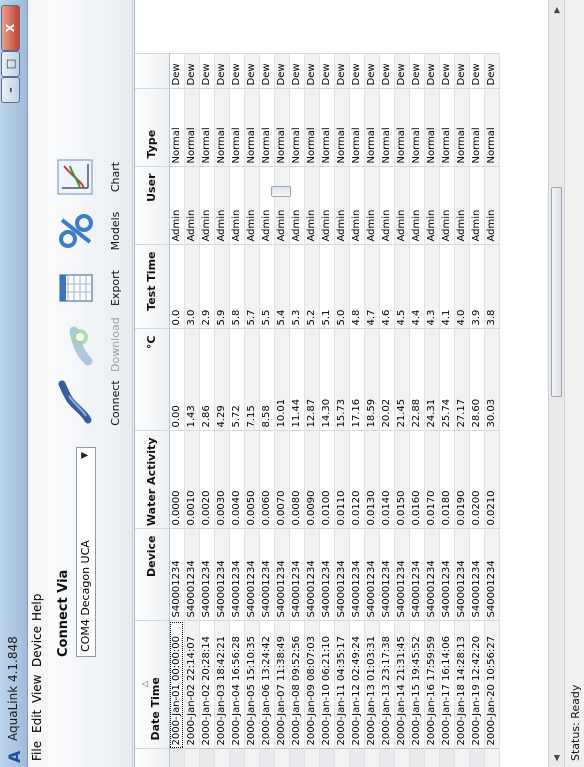 This screenshot has width=584, height=767. Describe the element at coordinates (431, 380) in the screenshot. I see `temperature-cell: 24.31` at that location.